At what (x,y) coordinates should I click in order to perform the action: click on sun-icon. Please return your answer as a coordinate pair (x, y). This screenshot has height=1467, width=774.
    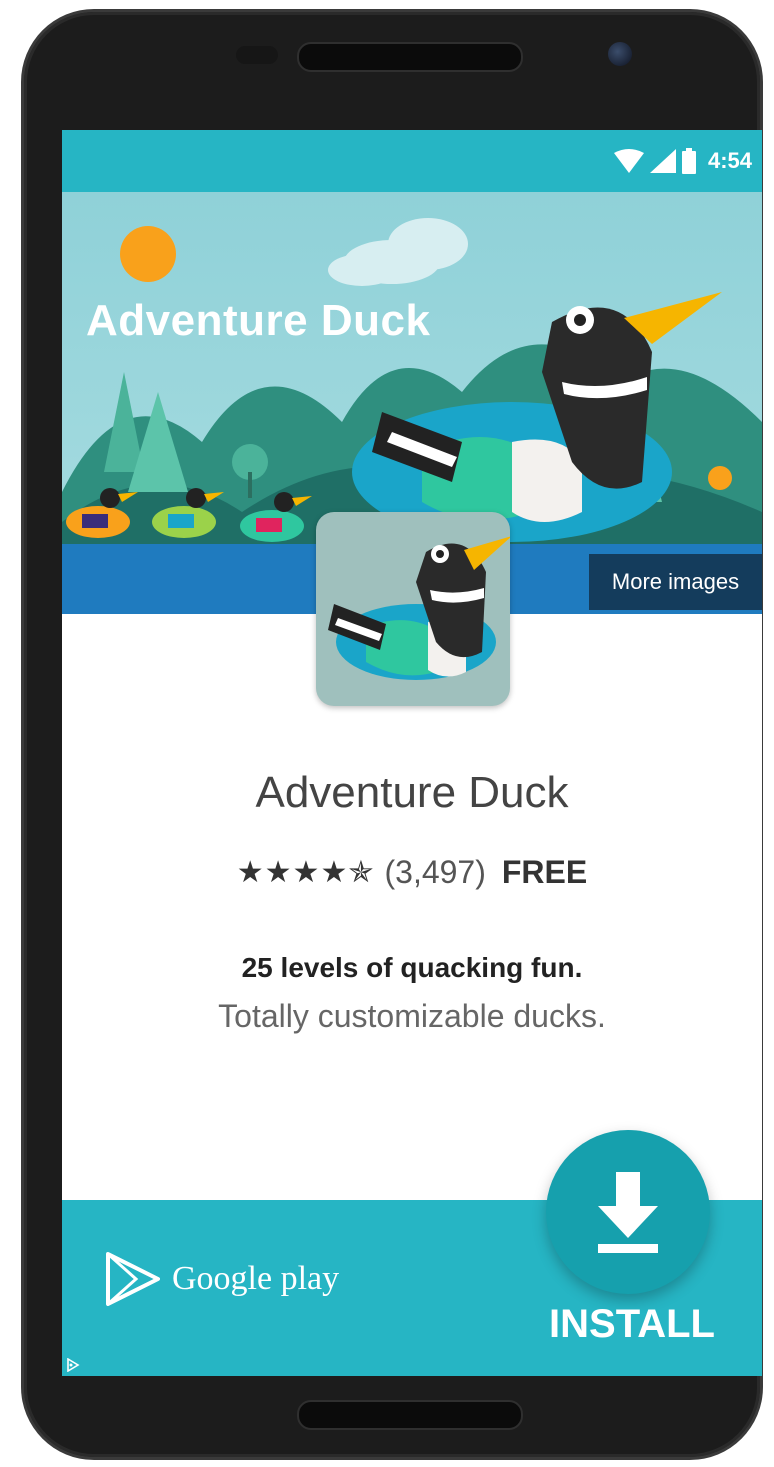
    Looking at the image, I should click on (148, 254).